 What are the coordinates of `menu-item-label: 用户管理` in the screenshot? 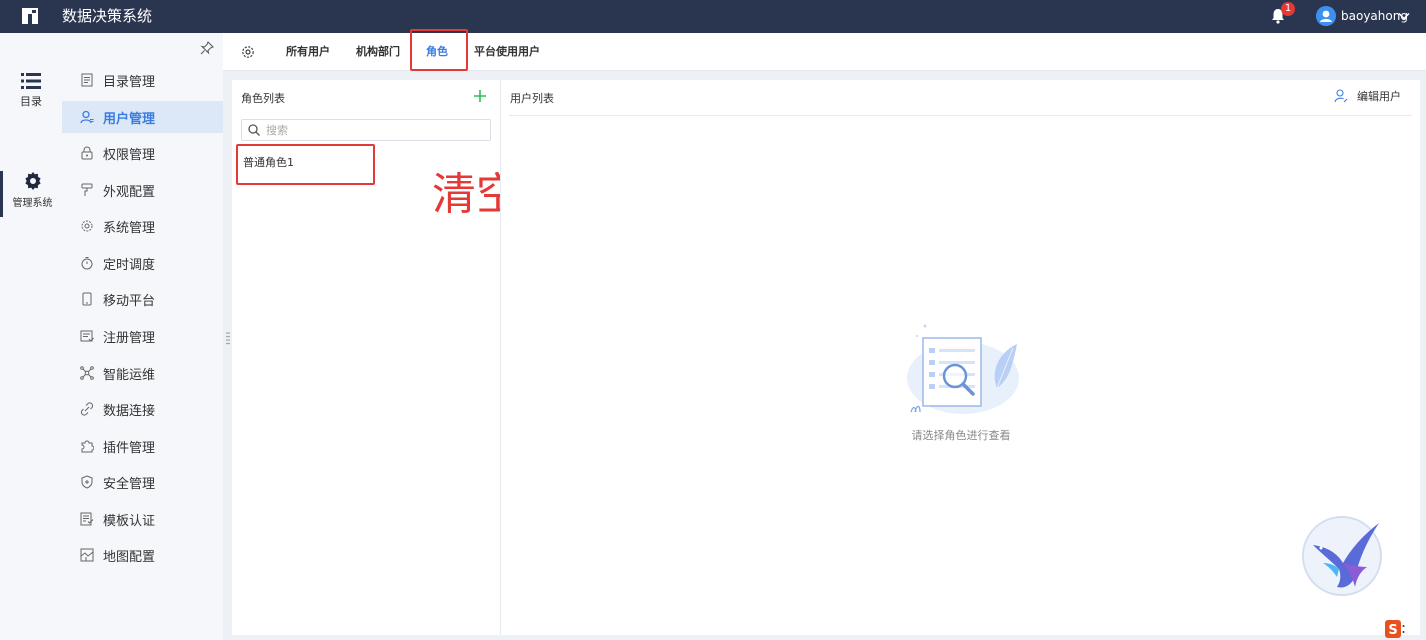 It's located at (129, 119).